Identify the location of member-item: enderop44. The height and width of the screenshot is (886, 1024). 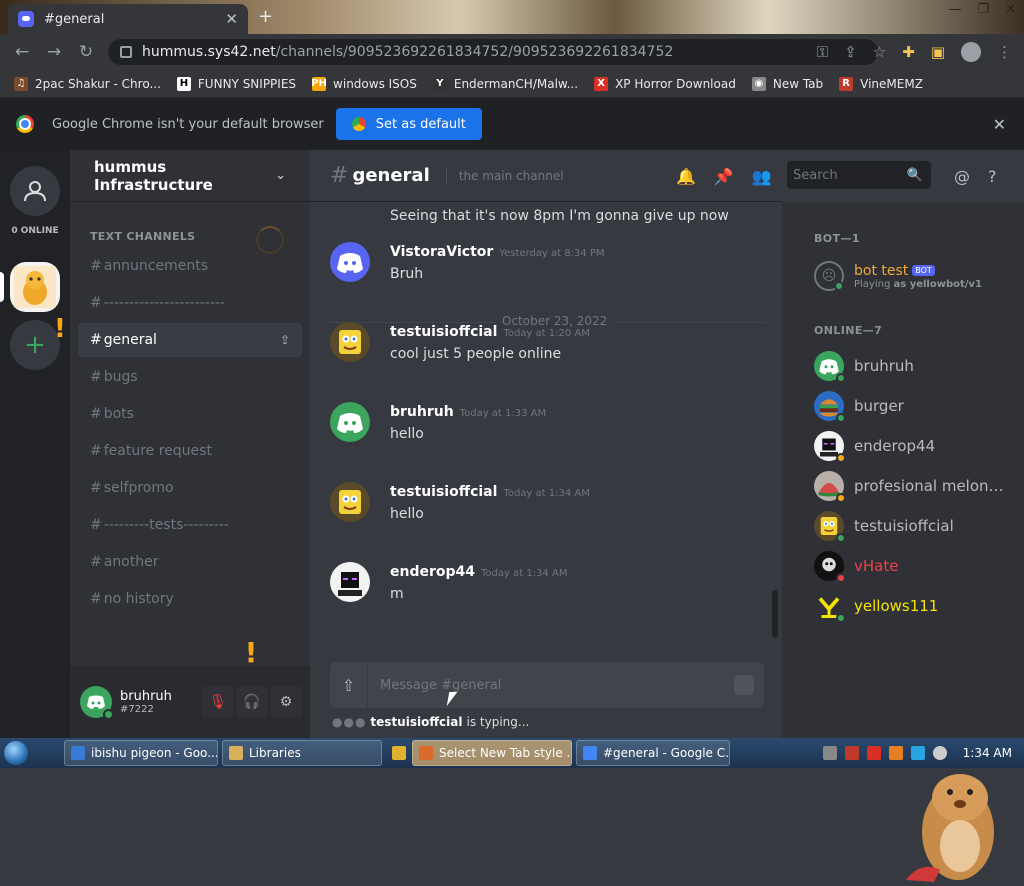
(914, 446).